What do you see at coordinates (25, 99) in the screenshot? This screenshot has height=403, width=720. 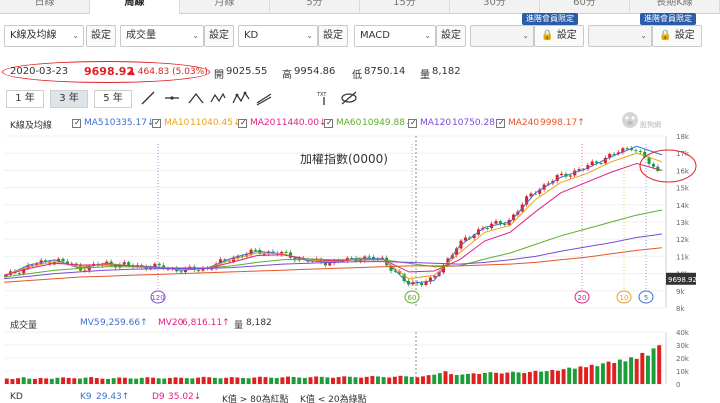 I see `range-button-0: 1 年` at bounding box center [25, 99].